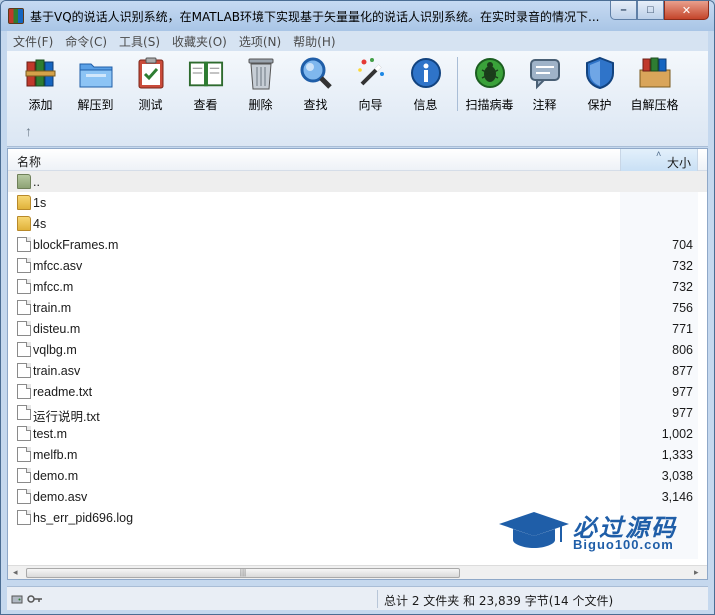 The width and height of the screenshot is (715, 615). I want to click on menu-favorites: 收藏夹(O), so click(199, 41).